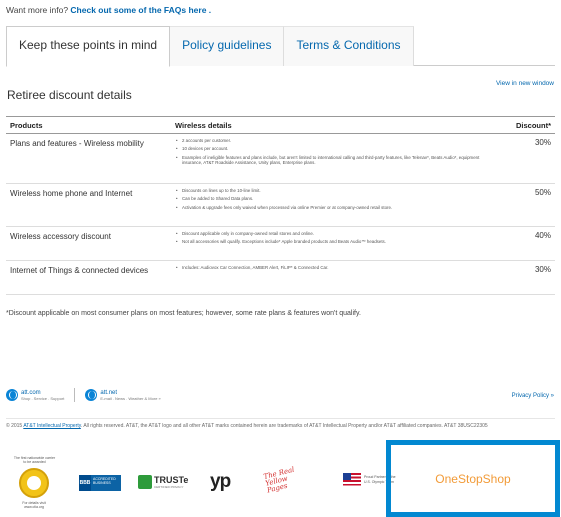 This screenshot has width=561, height=517. I want to click on us-flag-icon, so click(352, 479).